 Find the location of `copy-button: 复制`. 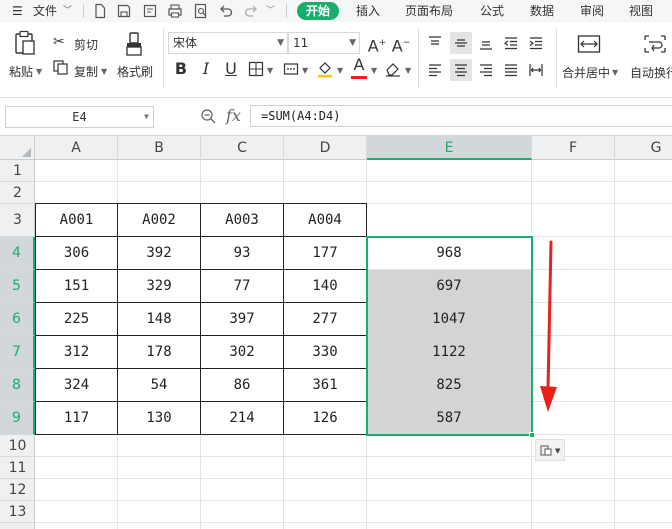

copy-button: 复制 is located at coordinates (86, 71).